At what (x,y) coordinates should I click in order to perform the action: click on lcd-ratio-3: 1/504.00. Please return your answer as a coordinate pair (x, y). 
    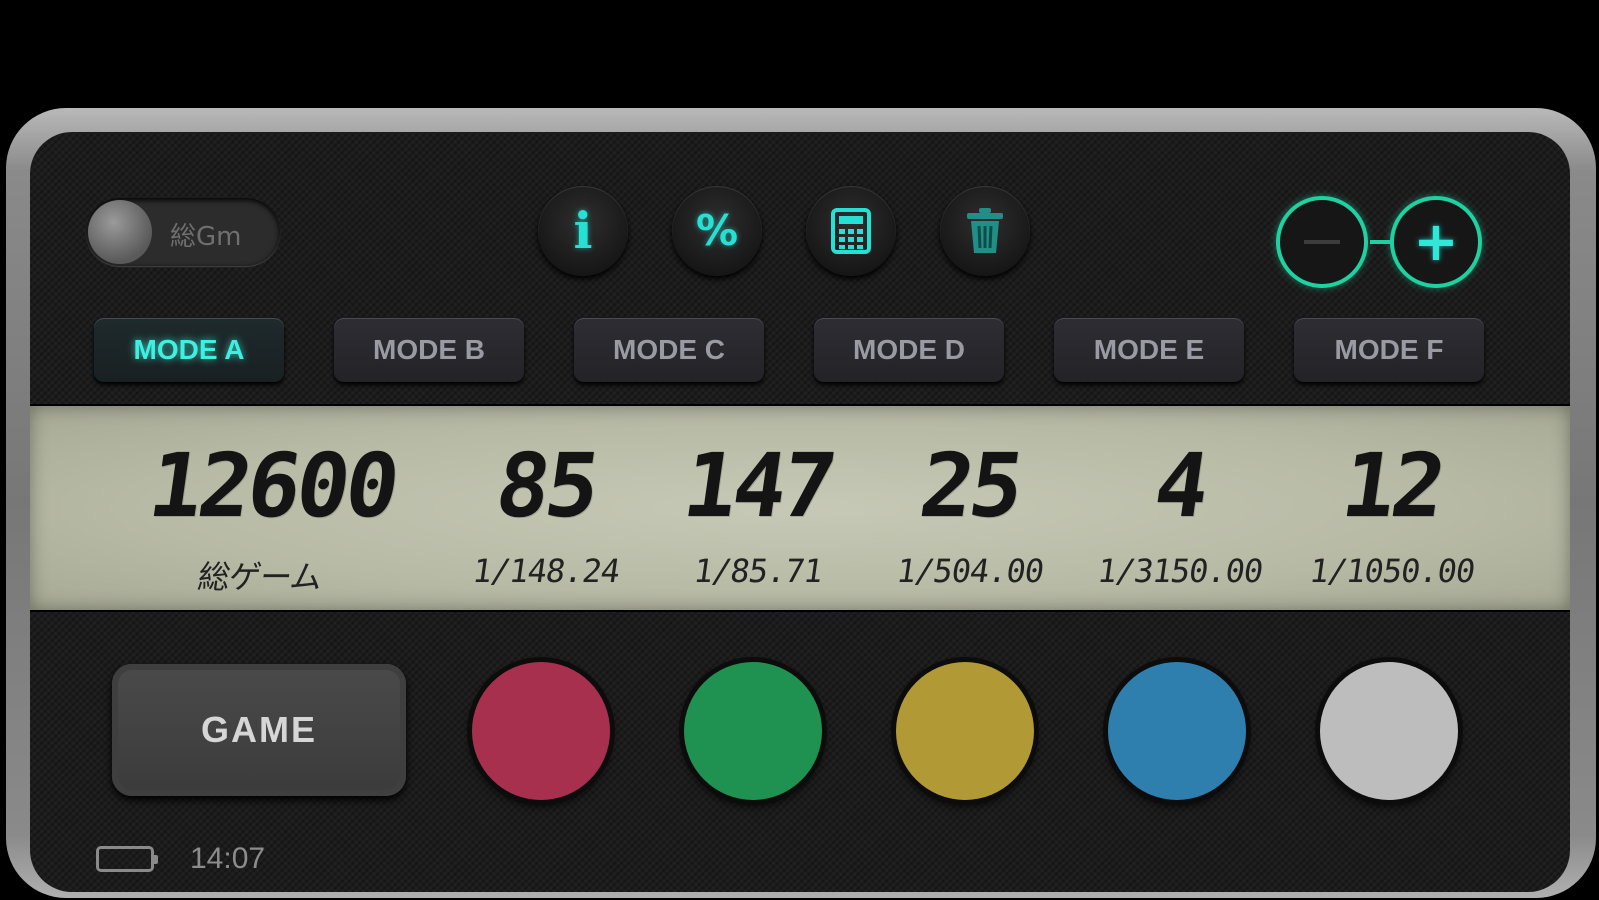
    Looking at the image, I should click on (970, 571).